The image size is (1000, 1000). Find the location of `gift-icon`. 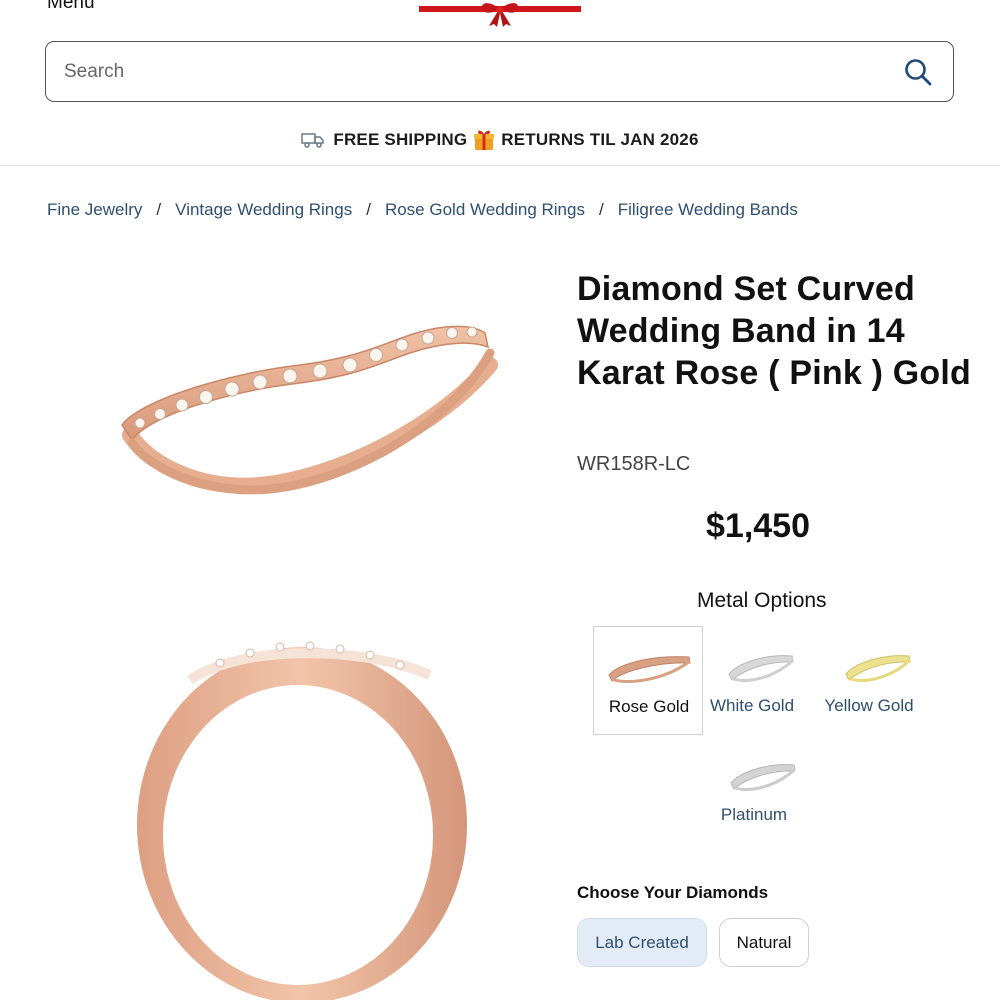

gift-icon is located at coordinates (484, 140).